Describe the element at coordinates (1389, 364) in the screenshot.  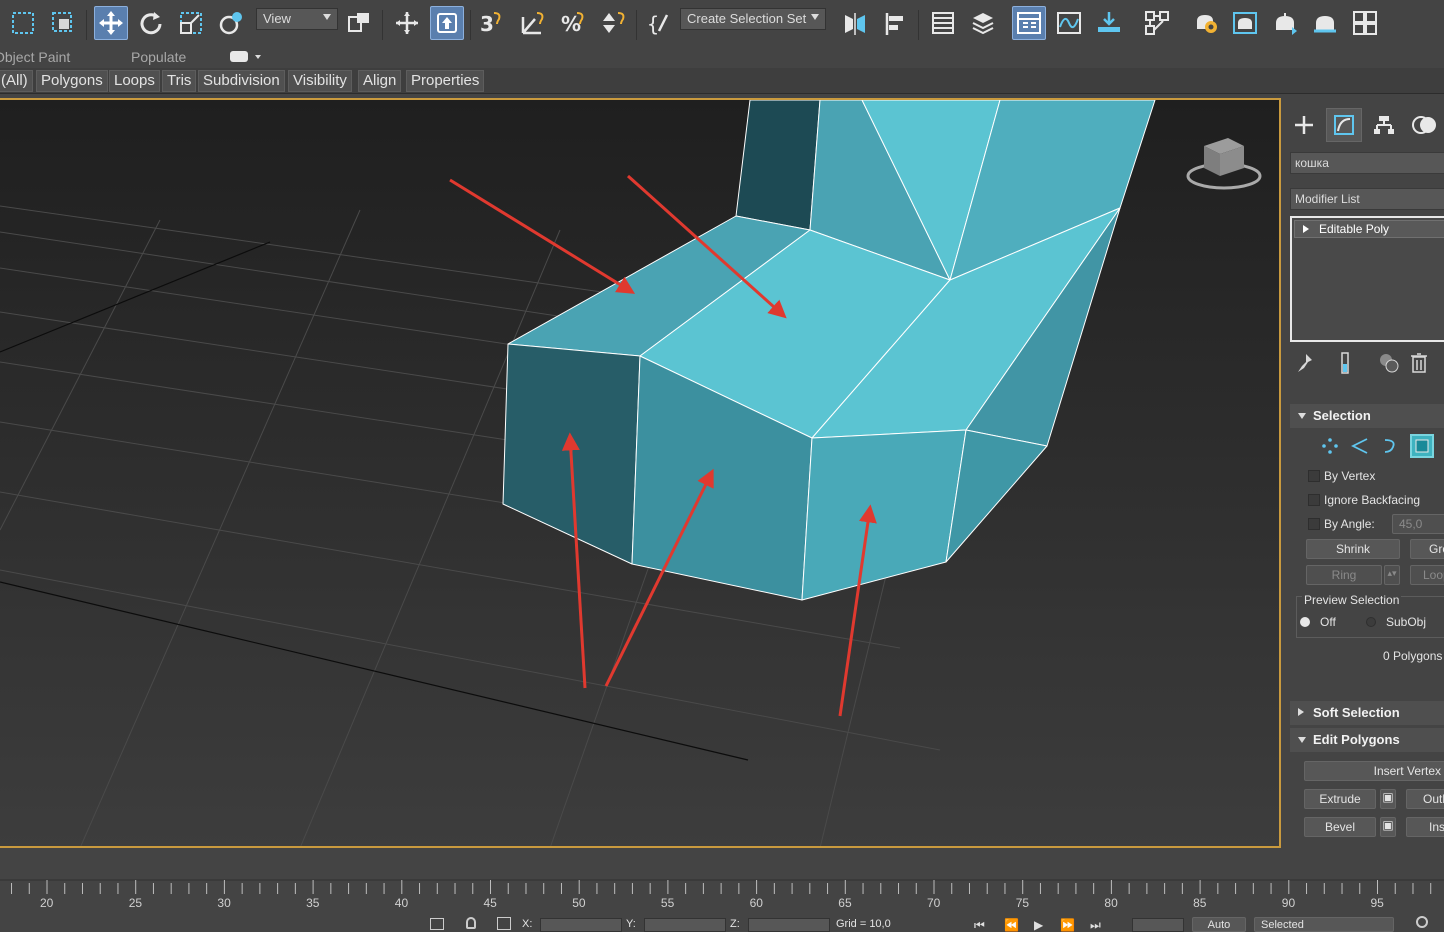
I see `make-unique-icon` at that location.